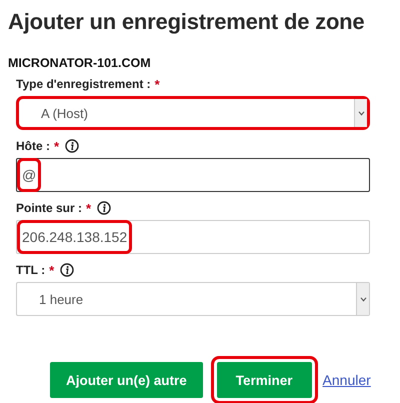  What do you see at coordinates (83, 84) in the screenshot?
I see `field-label: Type d'enregistrement :` at bounding box center [83, 84].